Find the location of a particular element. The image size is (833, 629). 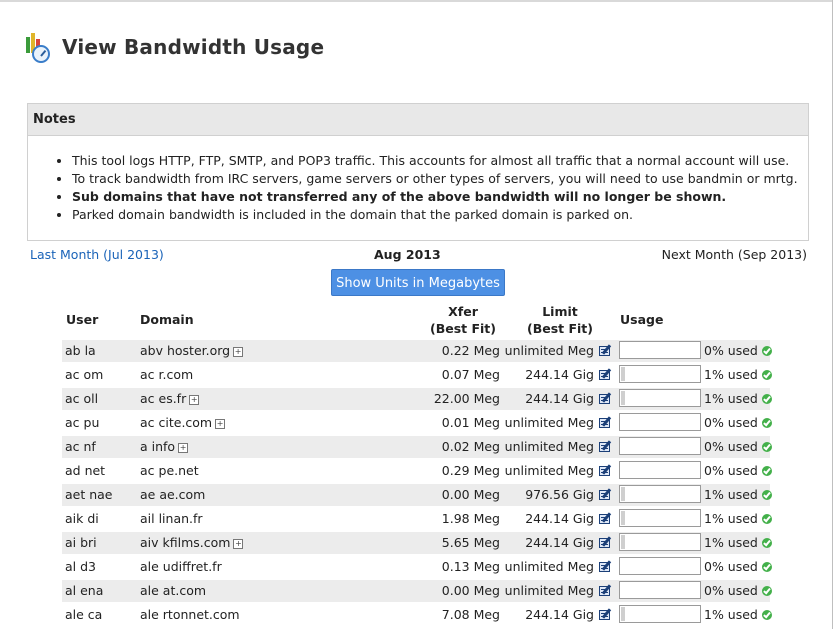

row-user: aik di is located at coordinates (82, 518).